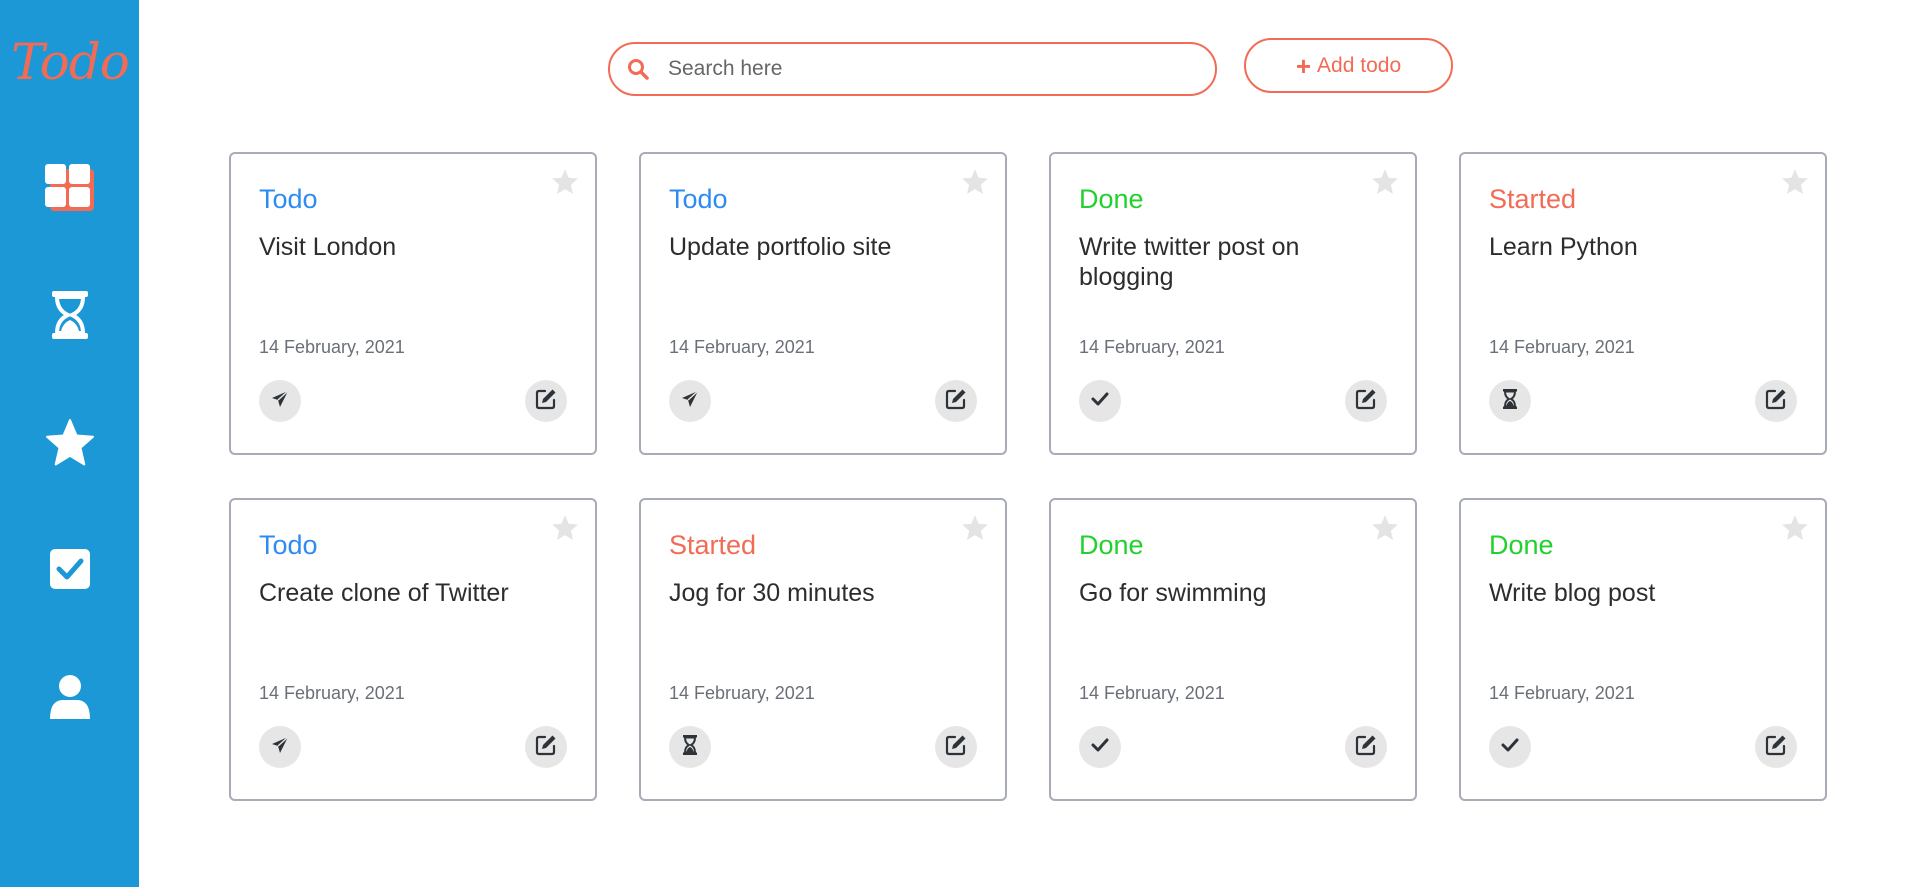 This screenshot has width=1920, height=887. I want to click on card-title: Update portfolio site, so click(780, 247).